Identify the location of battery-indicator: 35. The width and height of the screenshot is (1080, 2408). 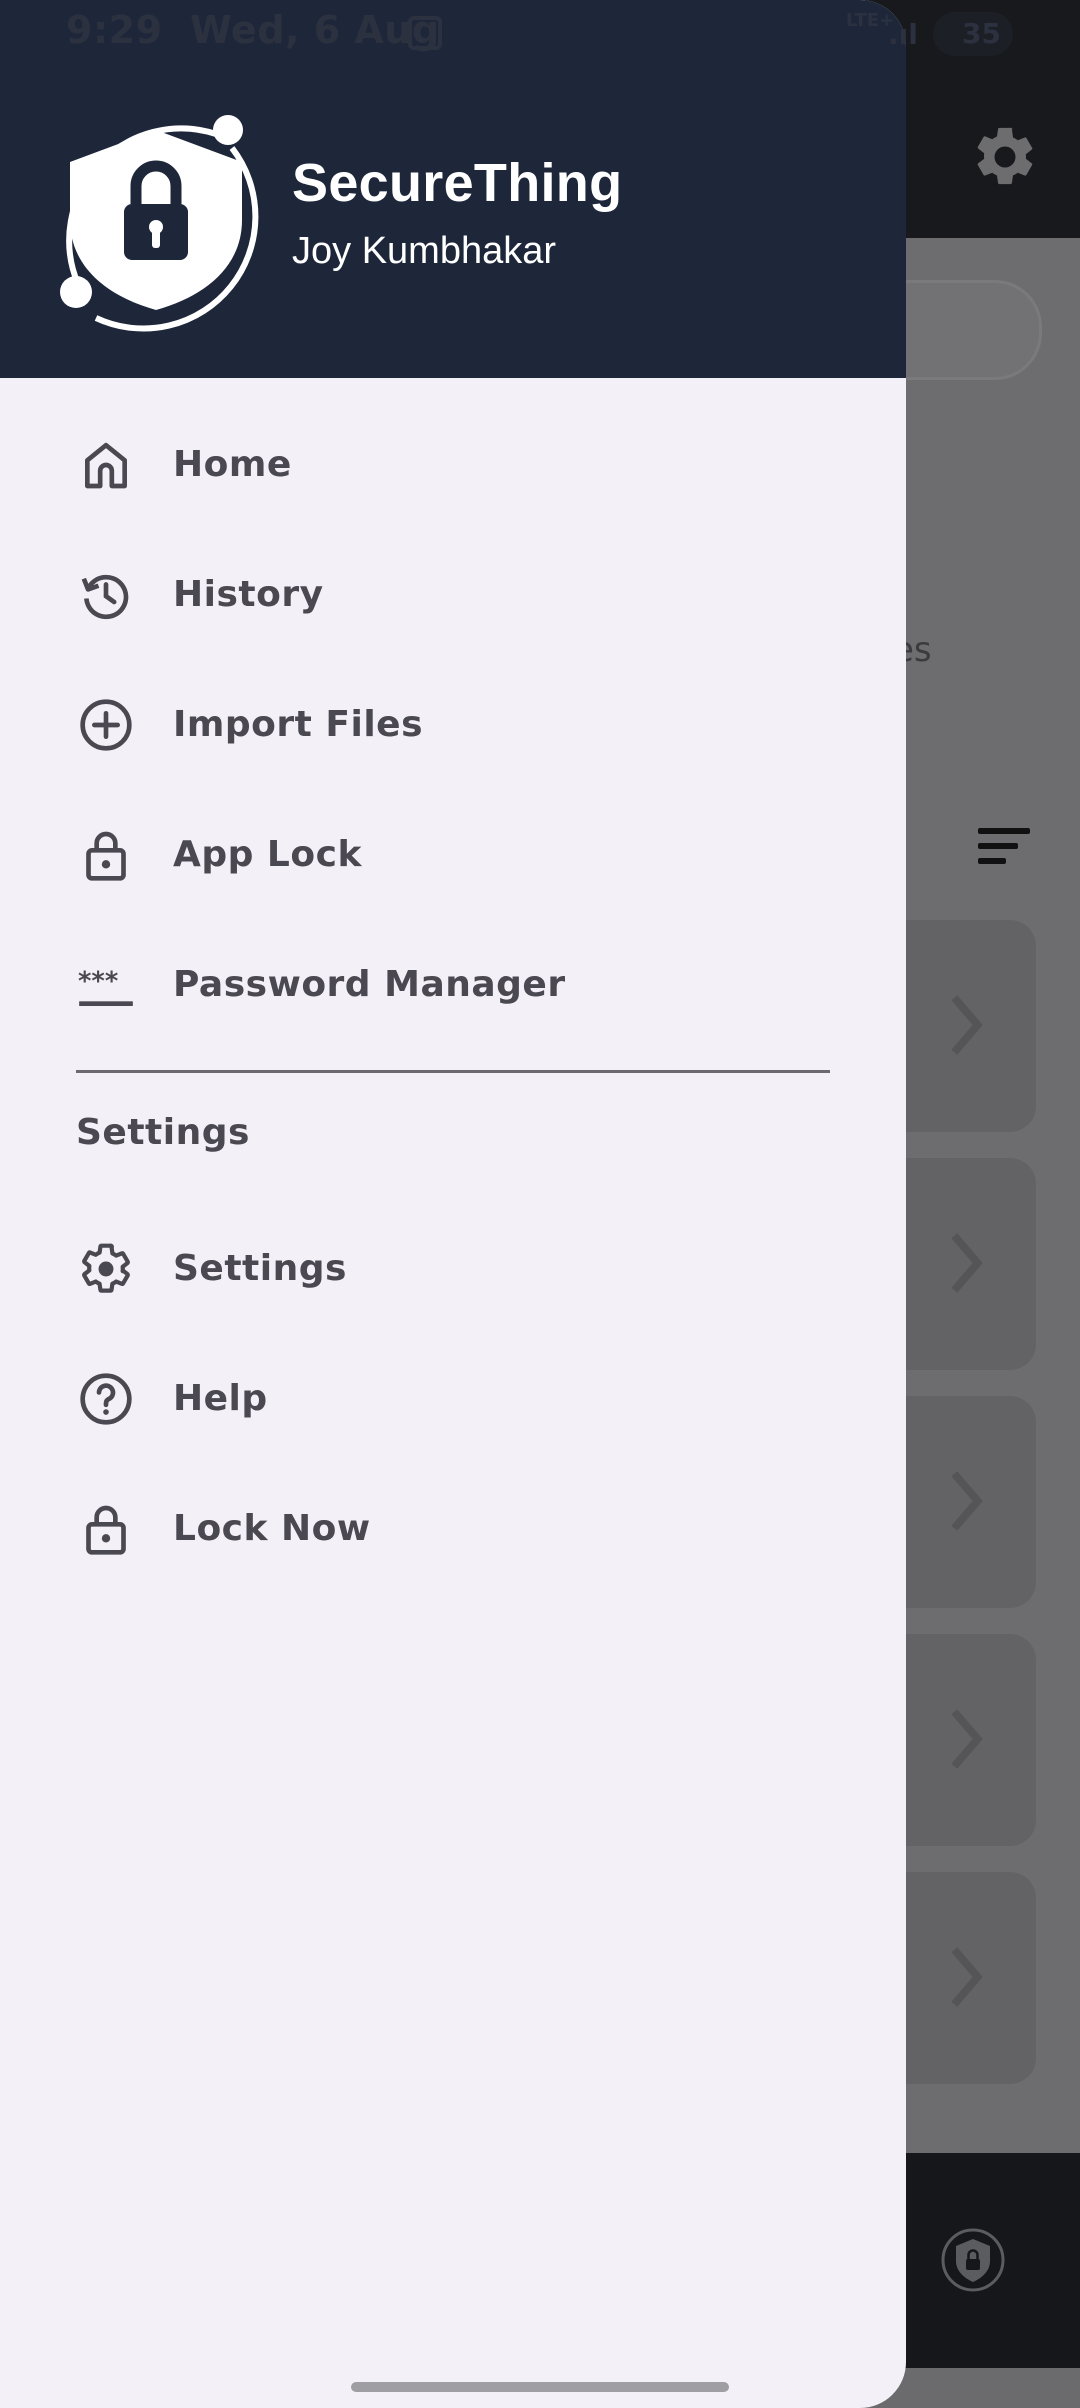
(973, 34).